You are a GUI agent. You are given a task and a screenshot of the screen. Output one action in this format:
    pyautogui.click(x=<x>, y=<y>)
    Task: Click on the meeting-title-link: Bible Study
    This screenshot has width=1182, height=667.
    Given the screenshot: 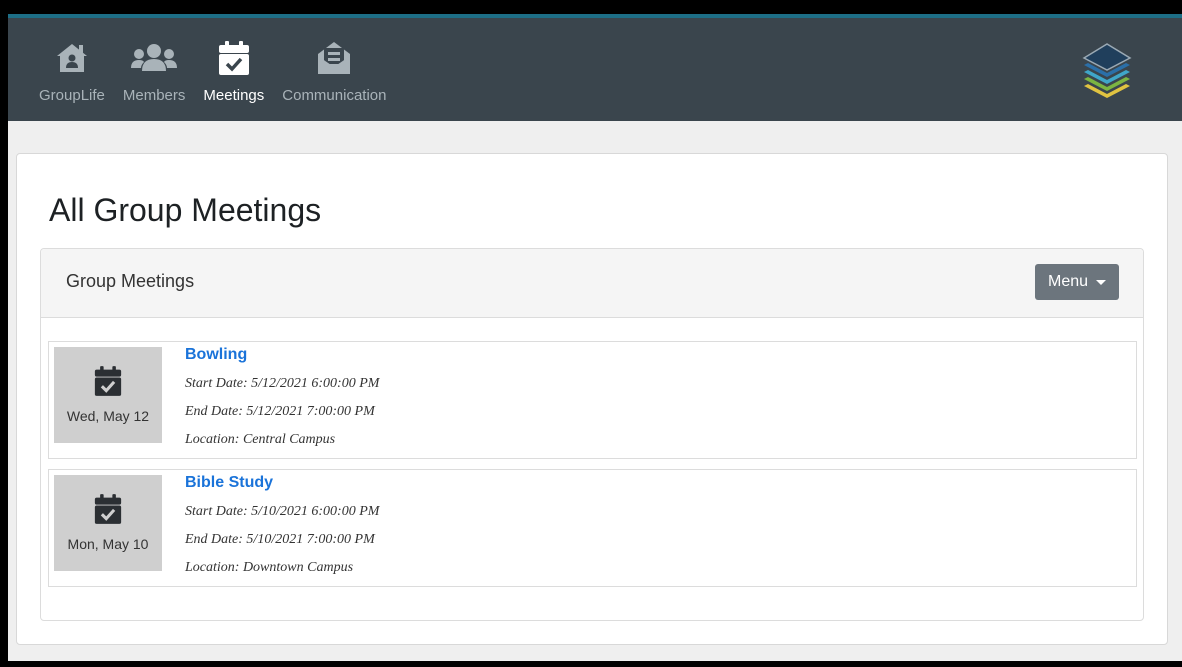 What is the action you would take?
    pyautogui.click(x=282, y=483)
    